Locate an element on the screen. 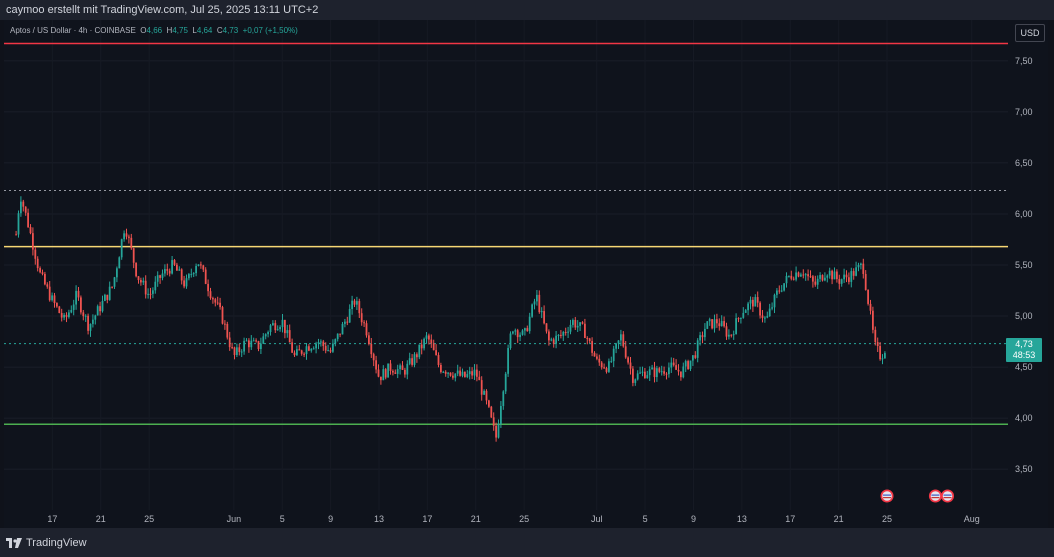 The image size is (1054, 557). tradingview-brand: TradingView is located at coordinates (46, 543).